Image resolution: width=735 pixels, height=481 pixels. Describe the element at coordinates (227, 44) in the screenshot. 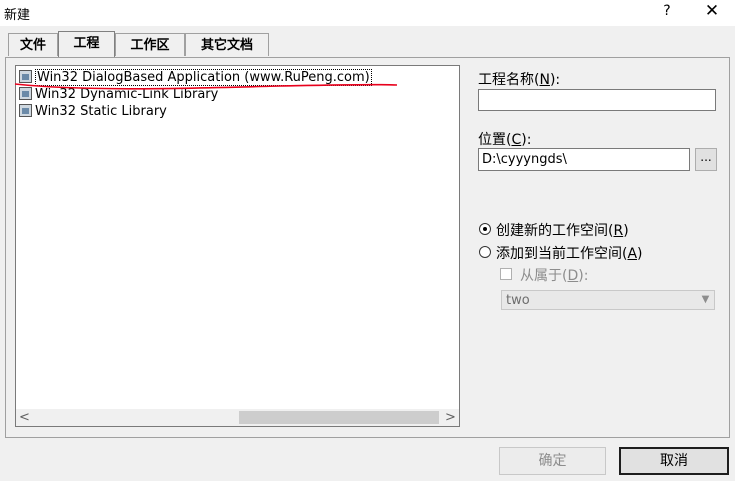

I see `tab-other-documents: 其它文档` at that location.